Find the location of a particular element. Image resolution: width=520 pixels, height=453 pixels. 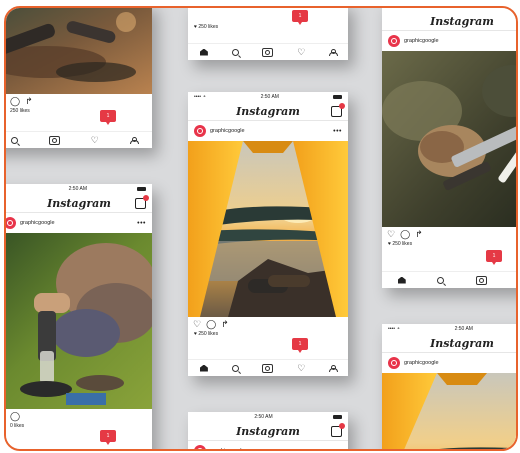

post-card-bottom-center: 2:50 AM Instagram graphicgoogle ••• is located at coordinates (268, 431).